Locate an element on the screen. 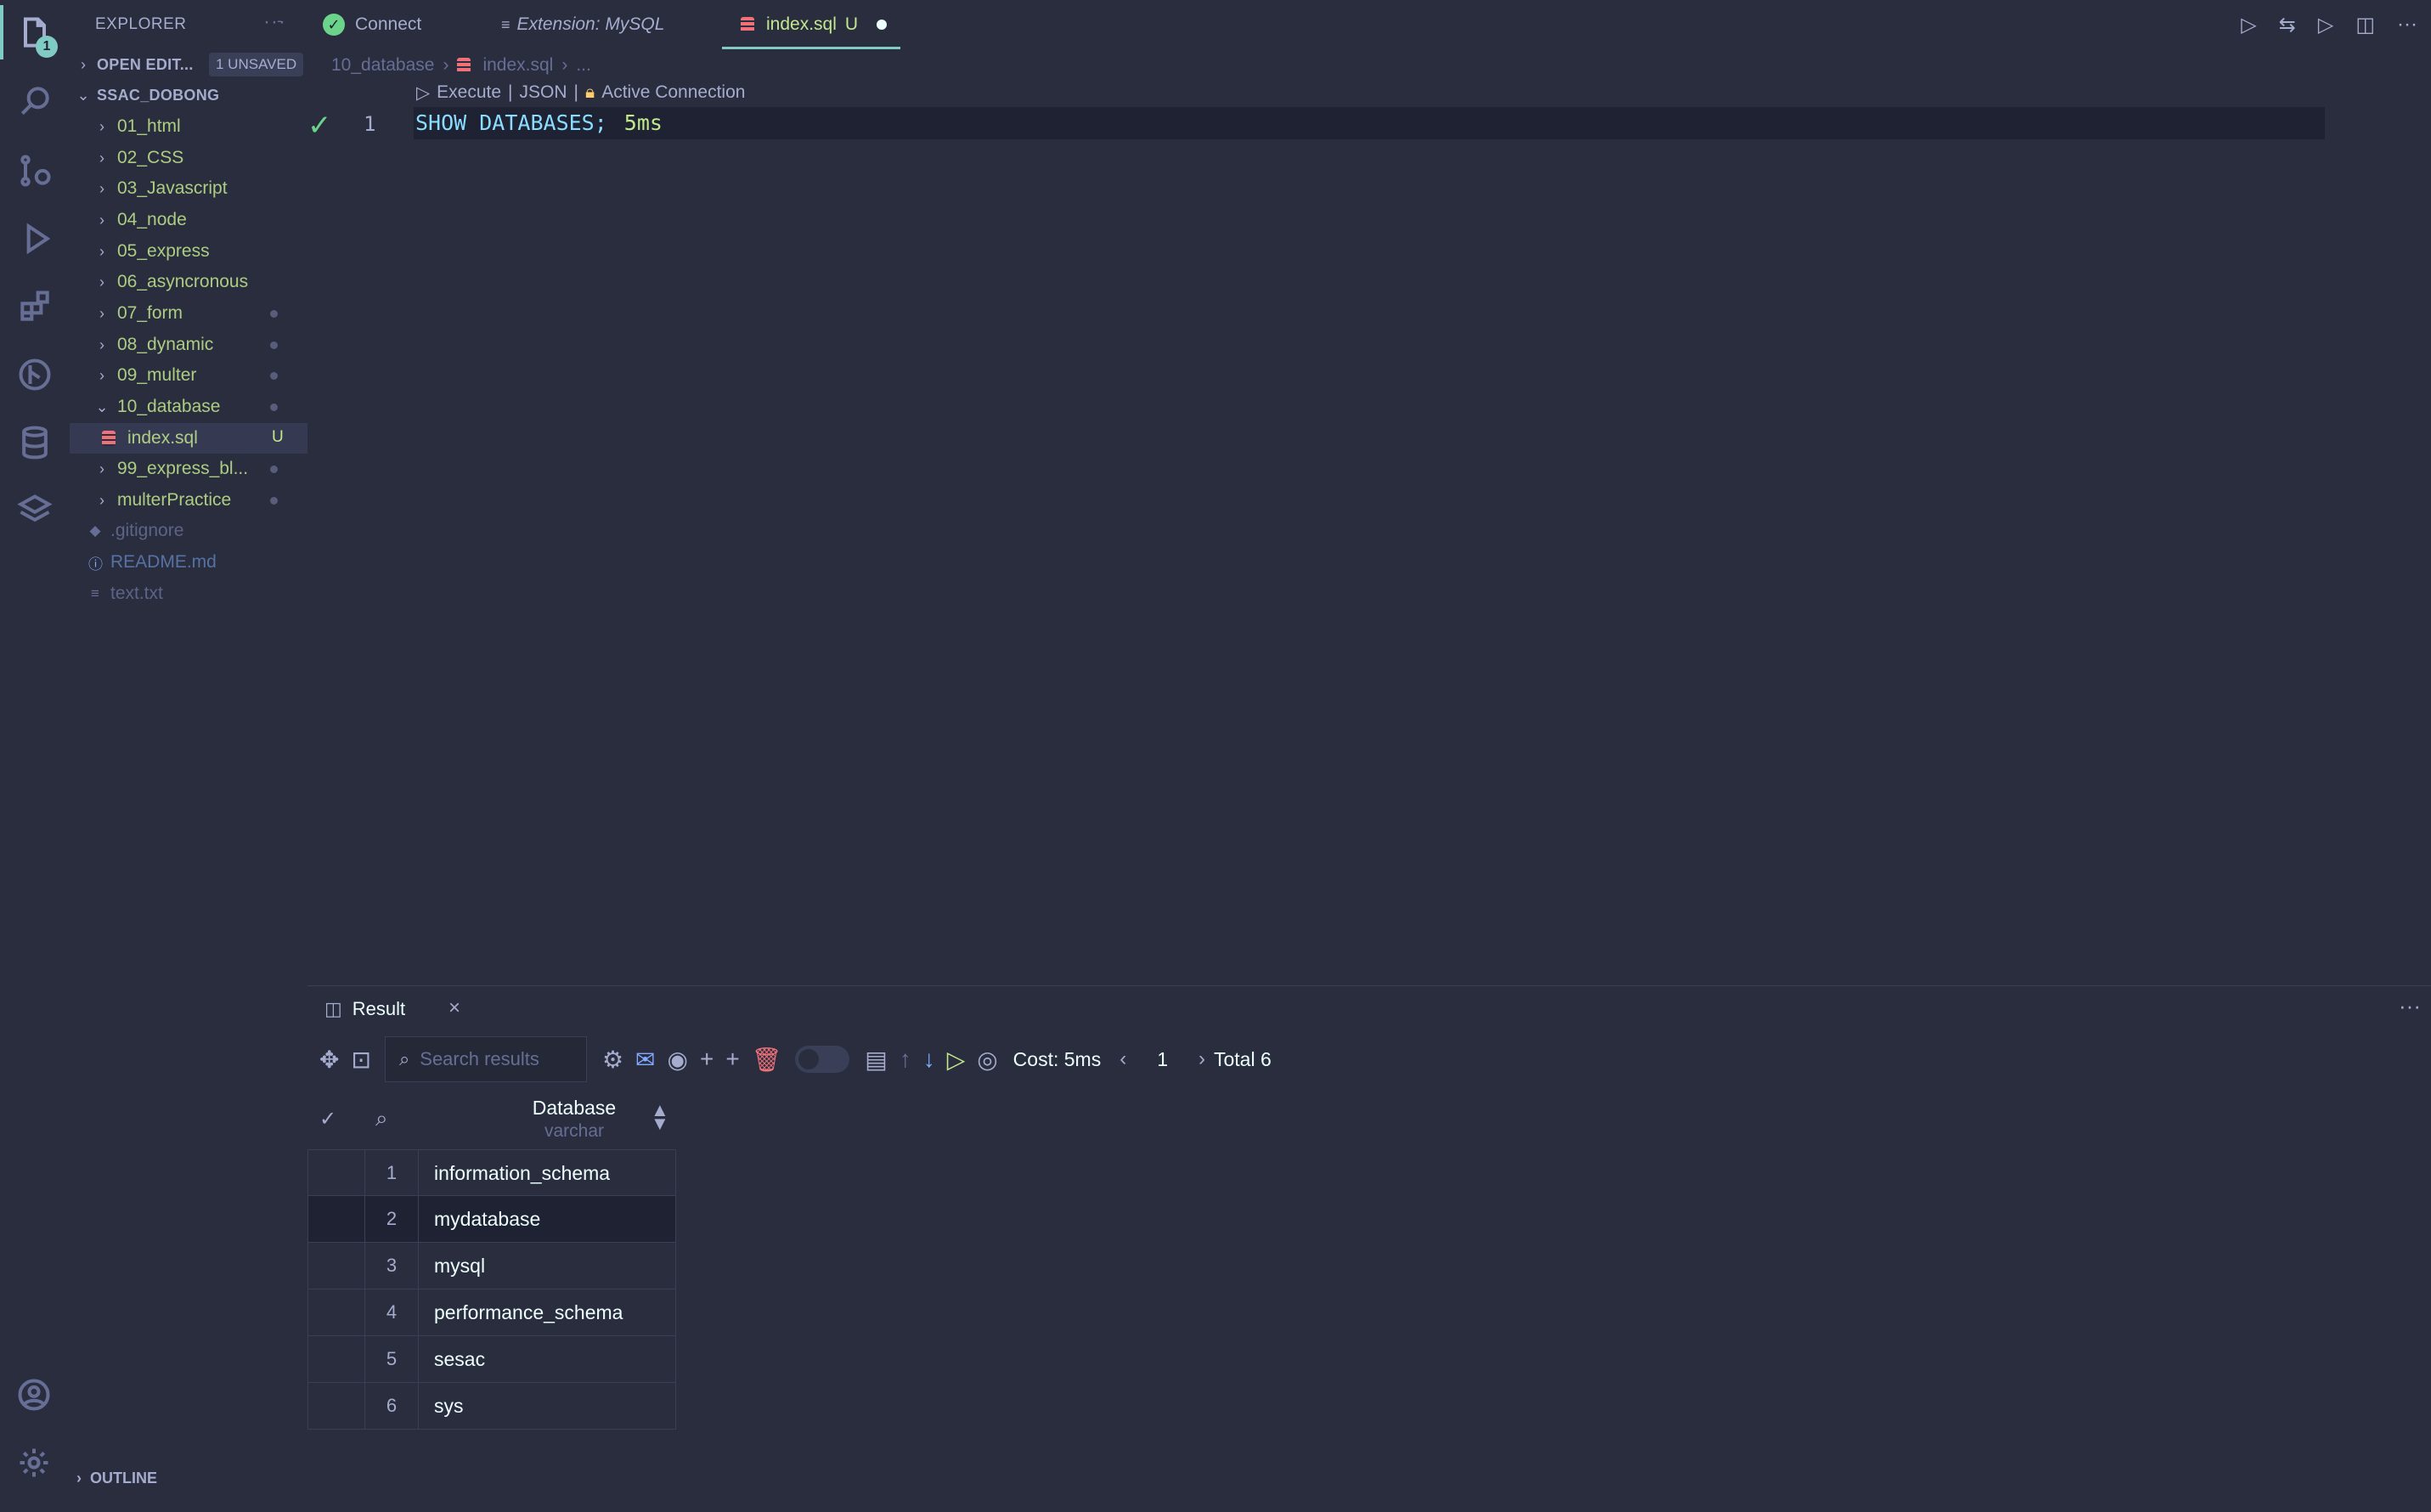 The image size is (2431, 1512). folder-05-express: › 05_express is located at coordinates (188, 251).